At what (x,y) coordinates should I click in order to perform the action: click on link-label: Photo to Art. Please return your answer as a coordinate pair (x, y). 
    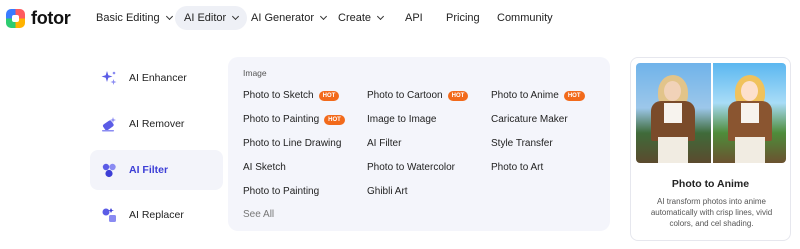
    Looking at the image, I should click on (517, 167).